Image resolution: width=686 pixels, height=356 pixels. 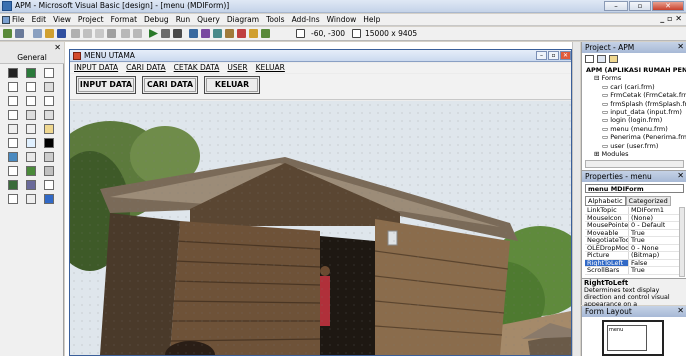 I want to click on hscrollbar-tool-icon, so click(x=31, y=115).